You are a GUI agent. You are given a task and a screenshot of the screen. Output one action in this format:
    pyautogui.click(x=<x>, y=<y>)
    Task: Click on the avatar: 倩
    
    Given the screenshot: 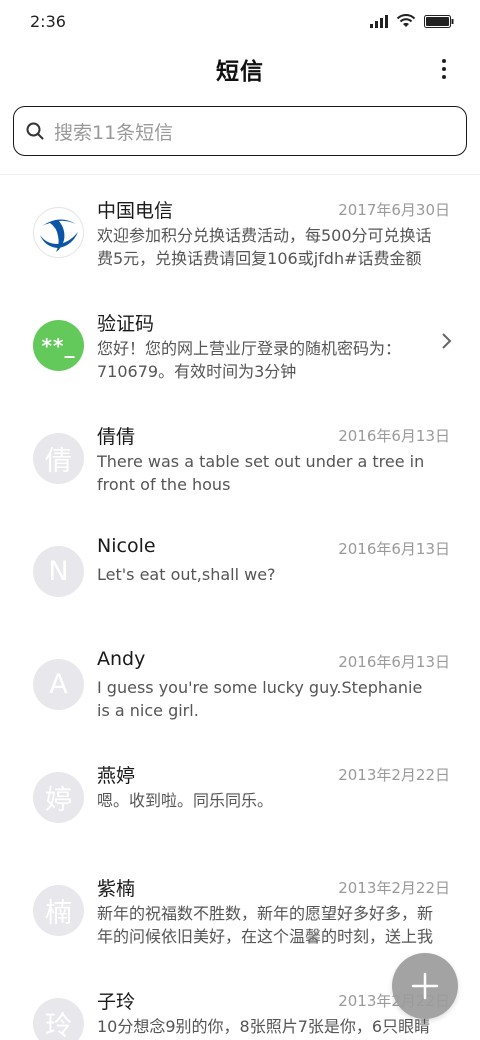 What is the action you would take?
    pyautogui.click(x=58, y=458)
    